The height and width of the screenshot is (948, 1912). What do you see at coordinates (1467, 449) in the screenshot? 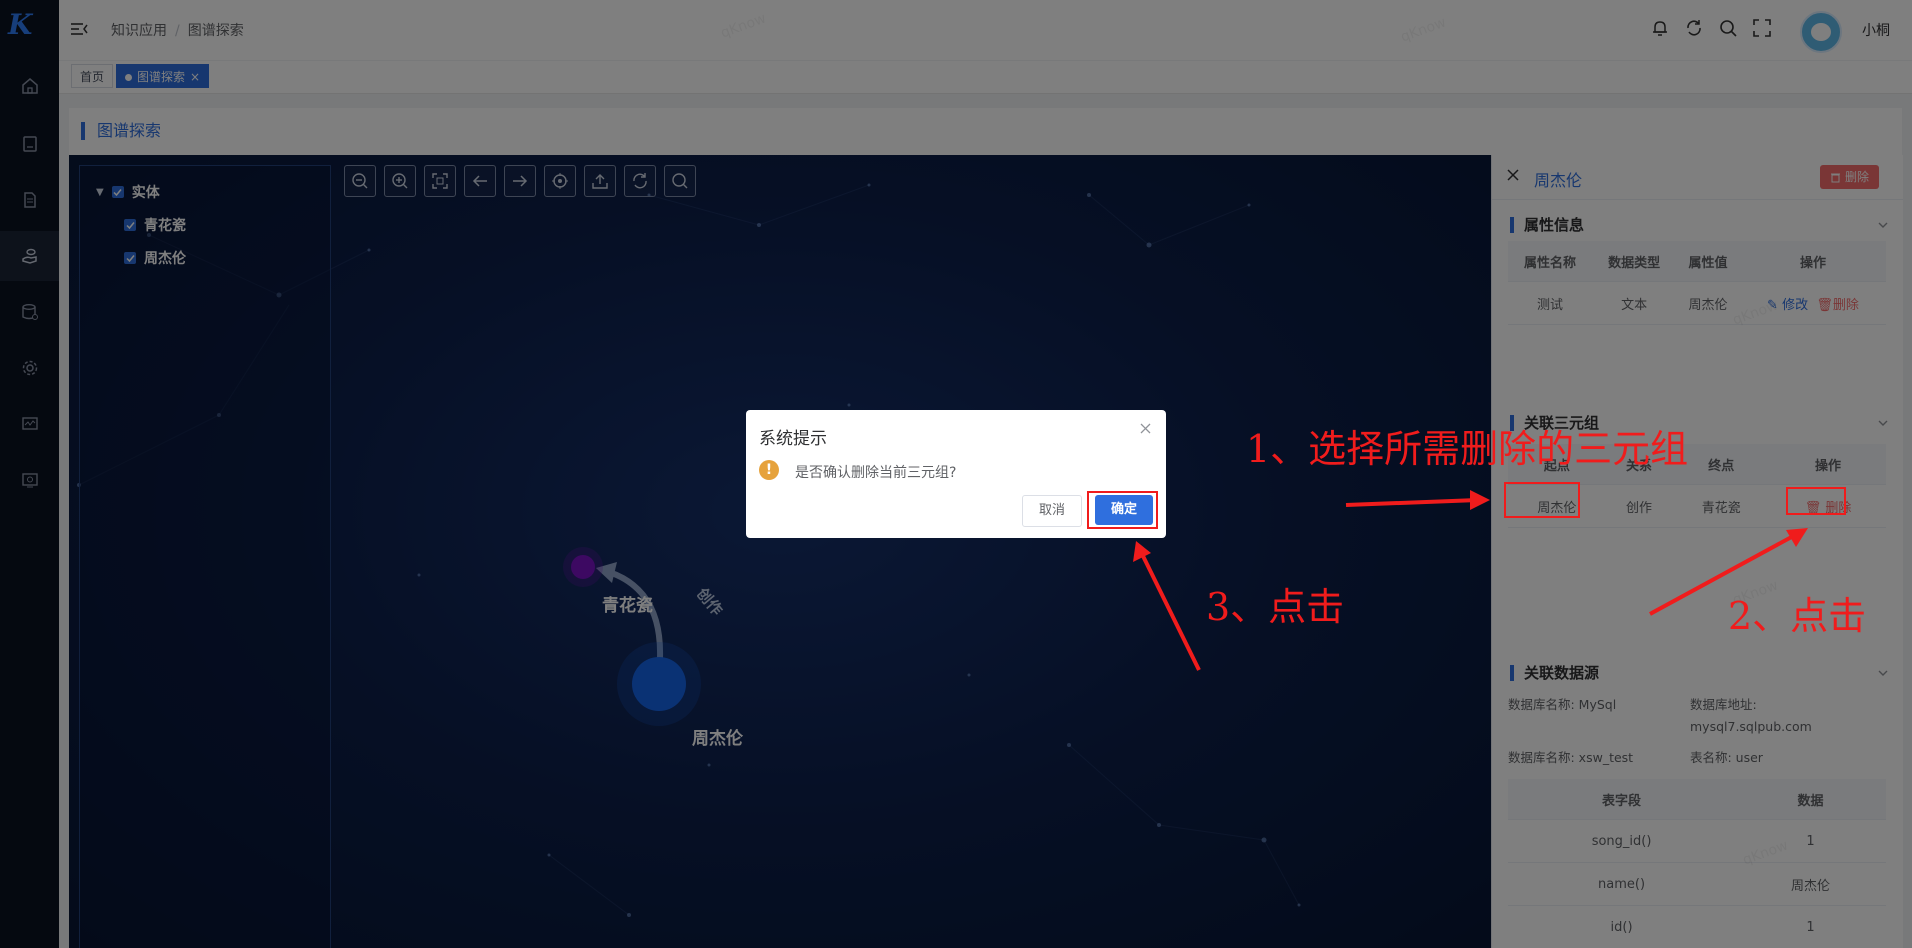
I see `annotation-step1: 1、选择所需删除的三元组` at bounding box center [1467, 449].